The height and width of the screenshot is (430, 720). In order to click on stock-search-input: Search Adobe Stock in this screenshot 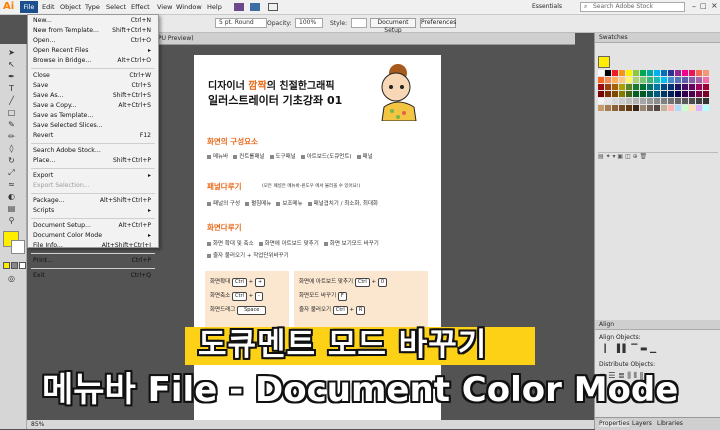, I will do `click(632, 7)`.